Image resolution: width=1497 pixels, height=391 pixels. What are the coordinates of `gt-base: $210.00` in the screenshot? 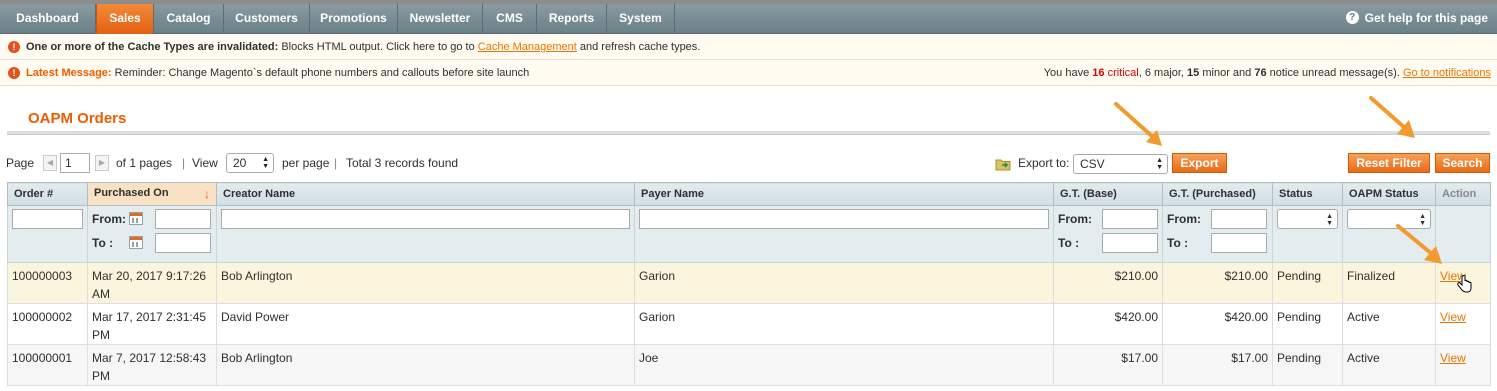 It's located at (1108, 283).